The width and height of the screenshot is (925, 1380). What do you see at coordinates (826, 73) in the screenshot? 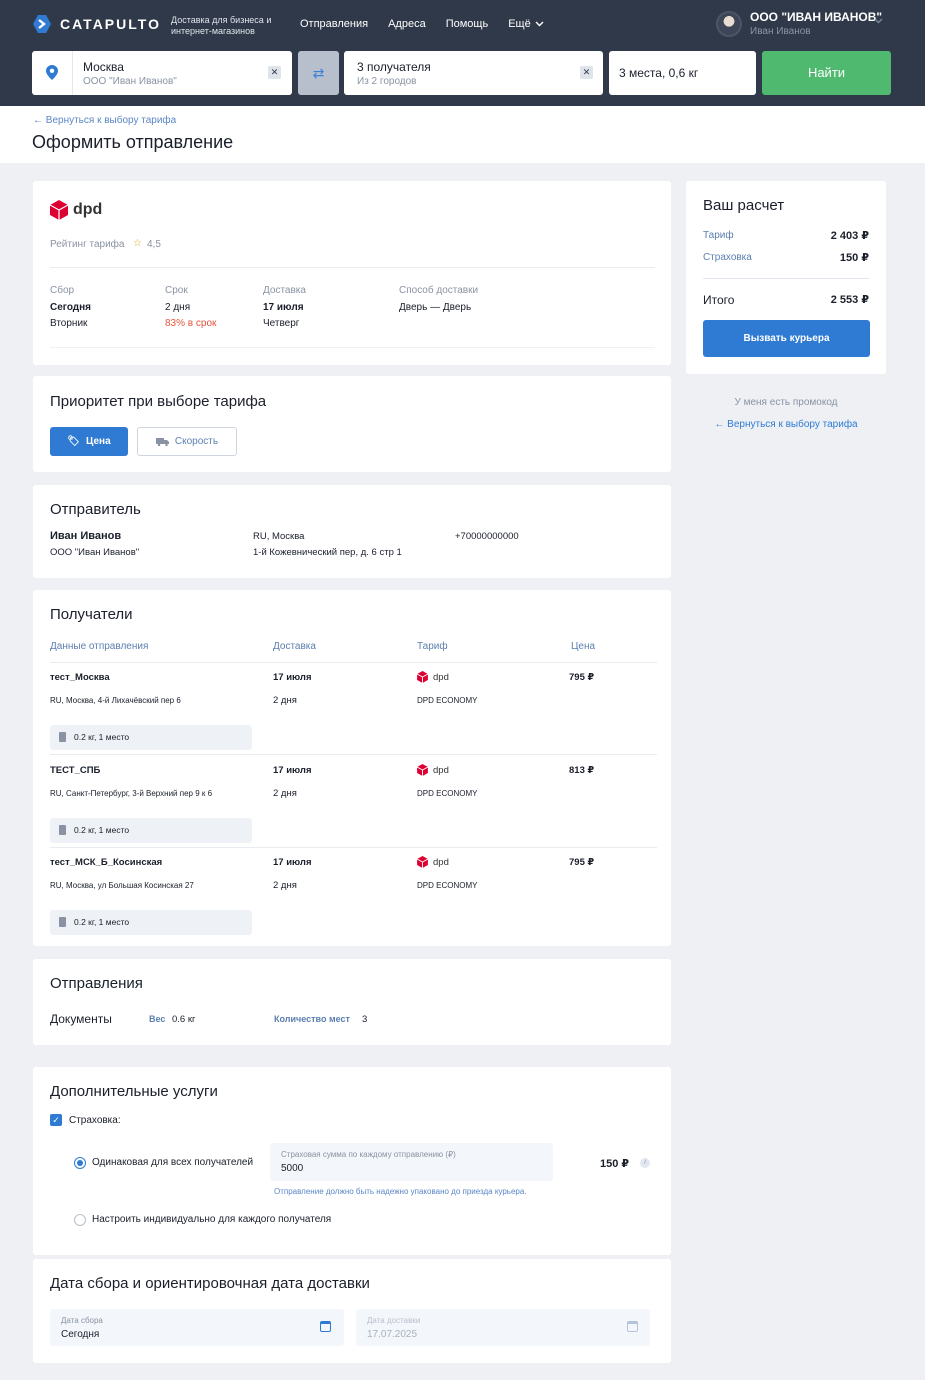
I see `find-button: Найти` at bounding box center [826, 73].